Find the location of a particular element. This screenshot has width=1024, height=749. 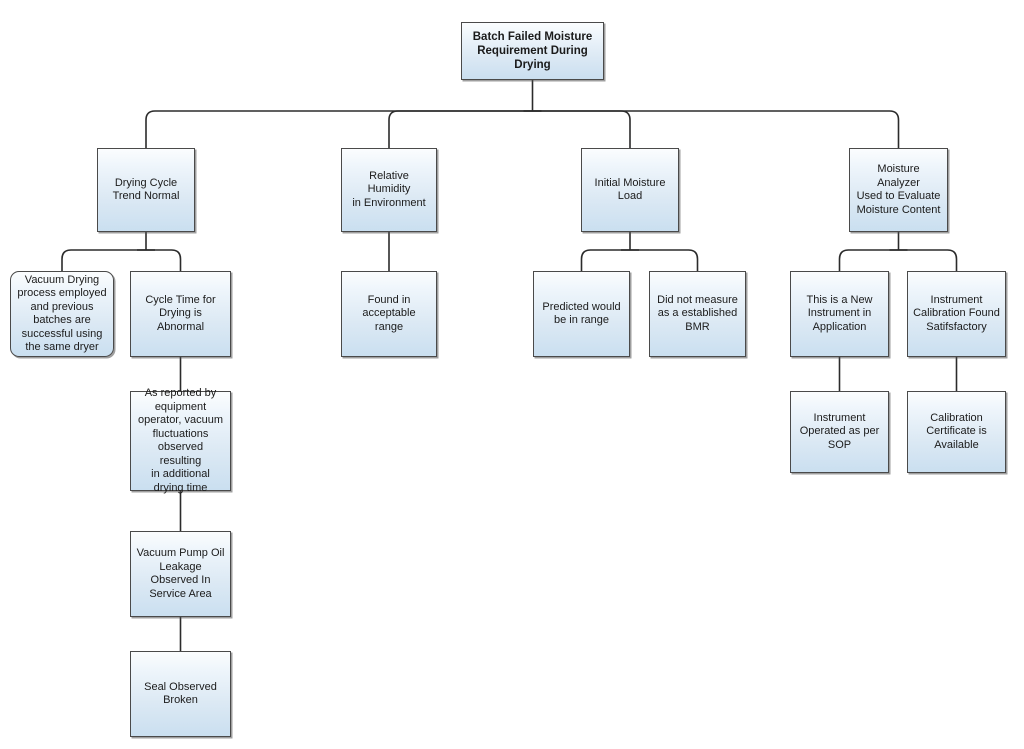

node-found-in-acceptable-range: Found in acceptable range is located at coordinates (389, 314).